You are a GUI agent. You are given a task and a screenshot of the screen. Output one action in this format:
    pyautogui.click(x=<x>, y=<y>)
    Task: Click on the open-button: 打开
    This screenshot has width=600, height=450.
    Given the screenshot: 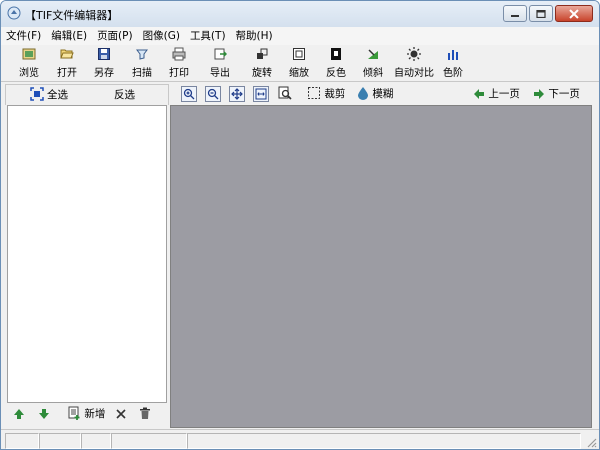 What is the action you would take?
    pyautogui.click(x=67, y=63)
    